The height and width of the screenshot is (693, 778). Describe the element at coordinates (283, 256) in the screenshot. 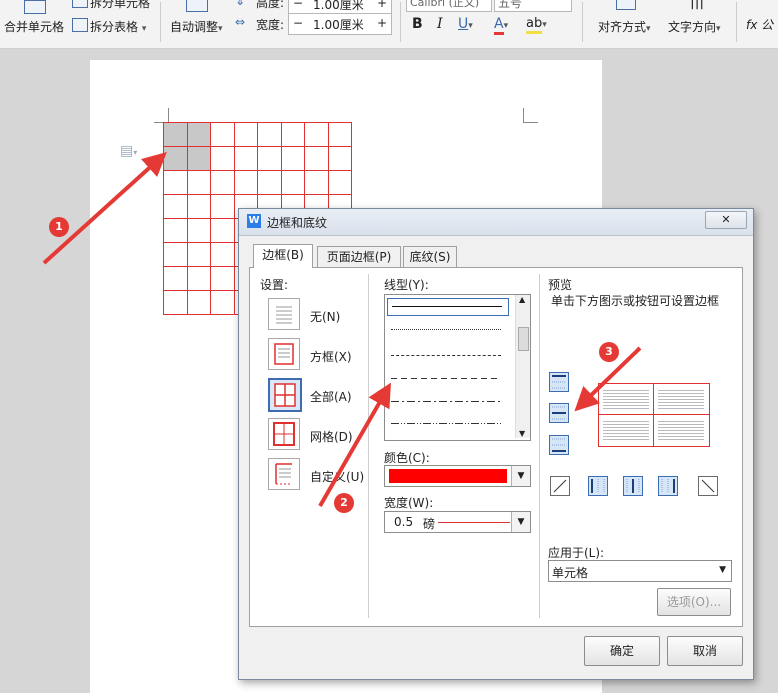

I see `tab-borders: 边框(B)` at that location.